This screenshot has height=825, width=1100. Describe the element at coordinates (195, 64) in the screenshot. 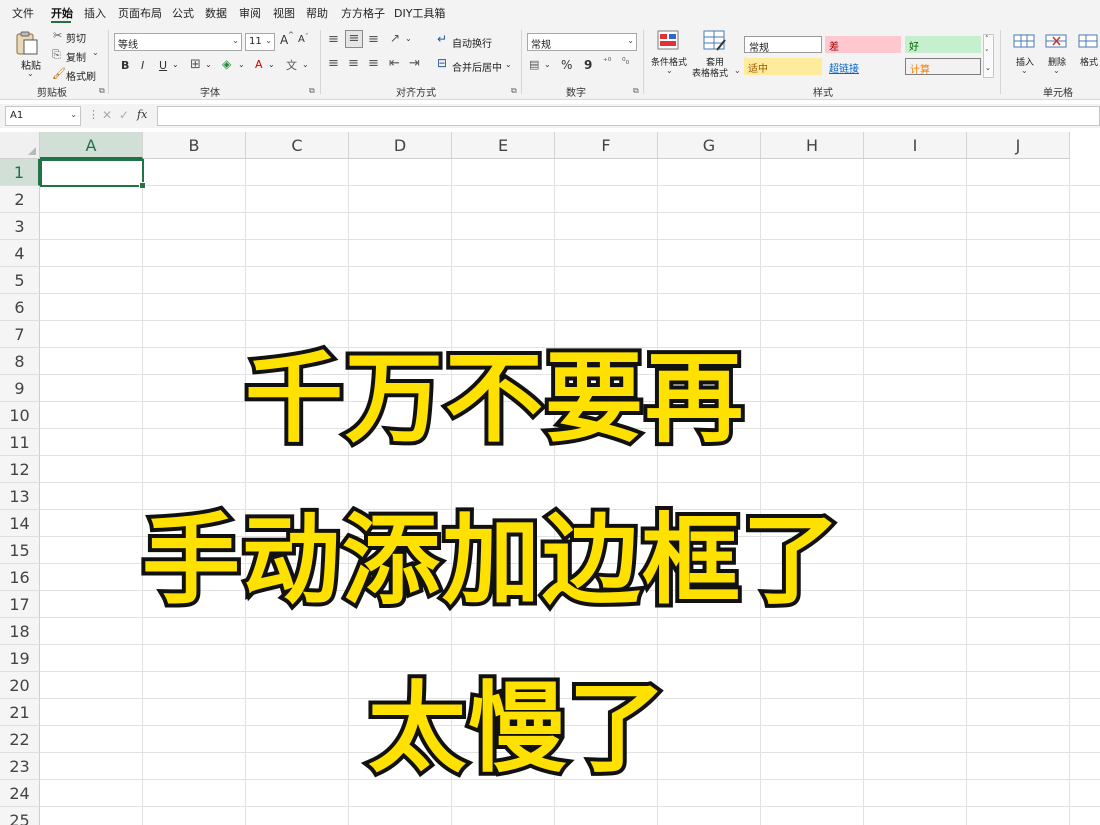

I see `borders-icon: ⊞` at that location.